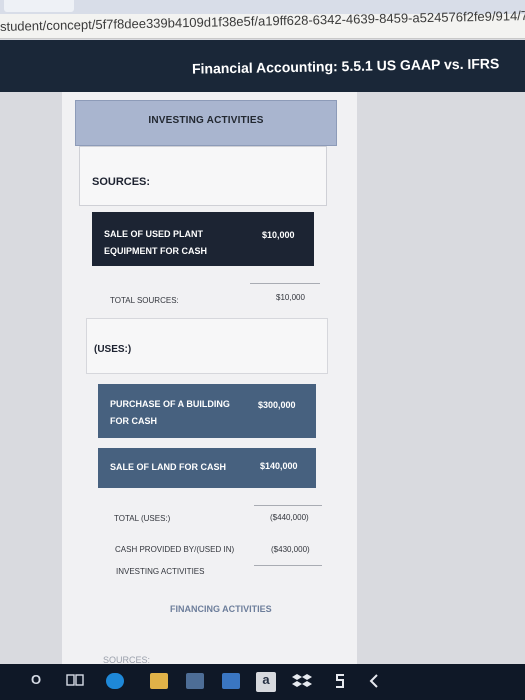 This screenshot has width=525, height=700. Describe the element at coordinates (39, 6) in the screenshot. I see `browser-tab` at that location.